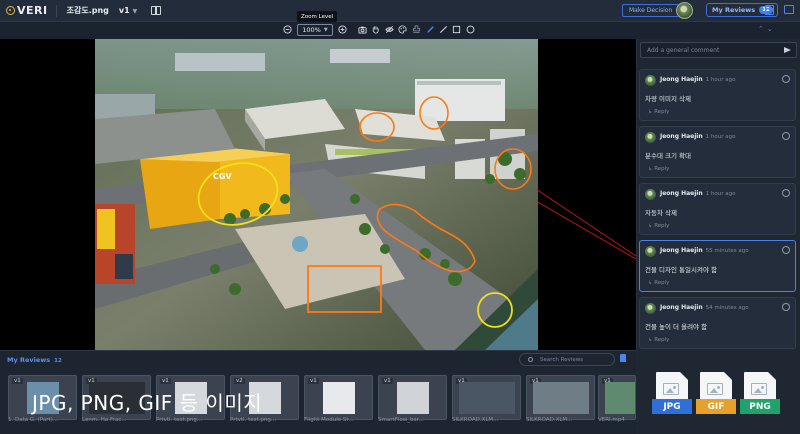 The width and height of the screenshot is (800, 434). Describe the element at coordinates (715, 389) in the screenshot. I see `image-icon` at that location.